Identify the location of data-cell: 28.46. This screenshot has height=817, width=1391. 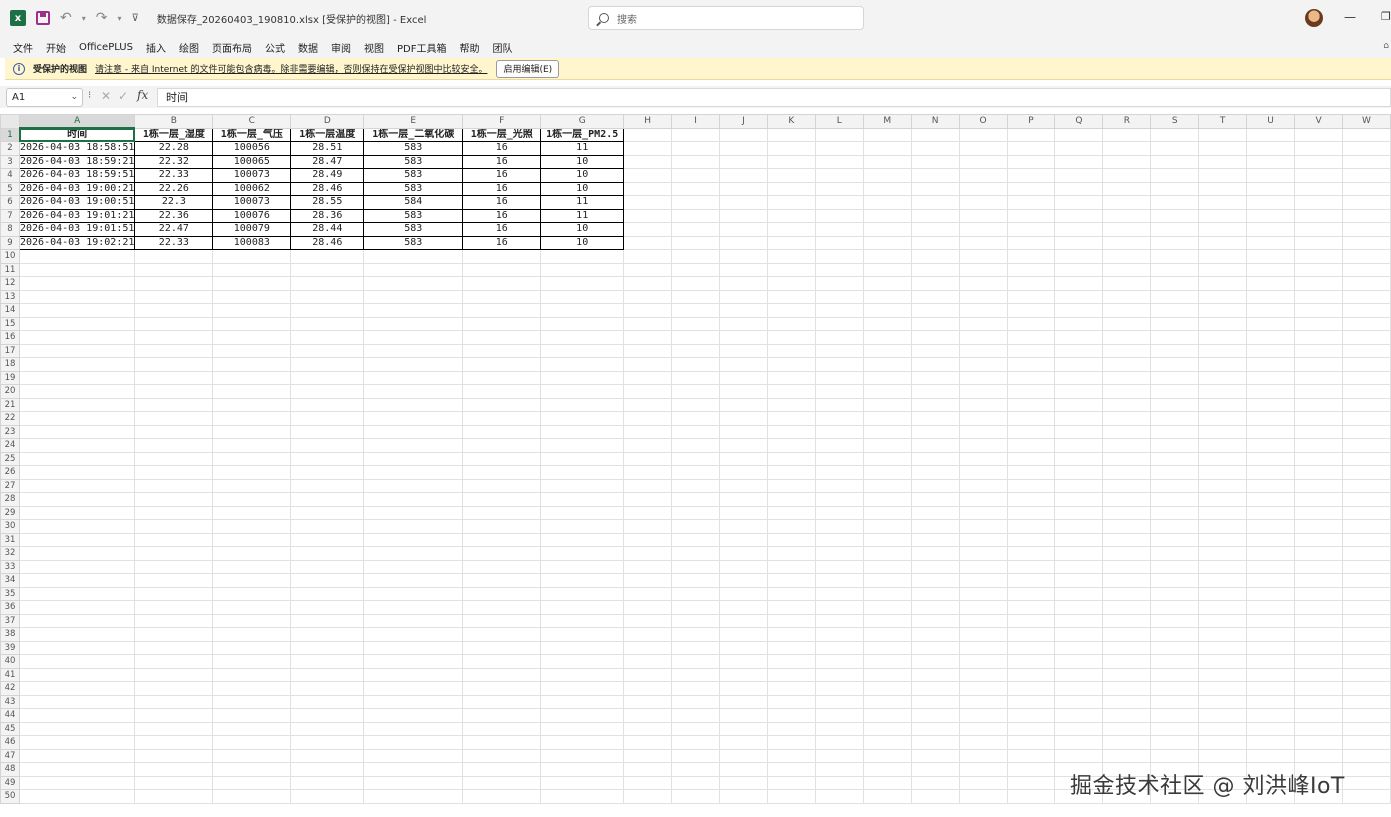
(327, 242).